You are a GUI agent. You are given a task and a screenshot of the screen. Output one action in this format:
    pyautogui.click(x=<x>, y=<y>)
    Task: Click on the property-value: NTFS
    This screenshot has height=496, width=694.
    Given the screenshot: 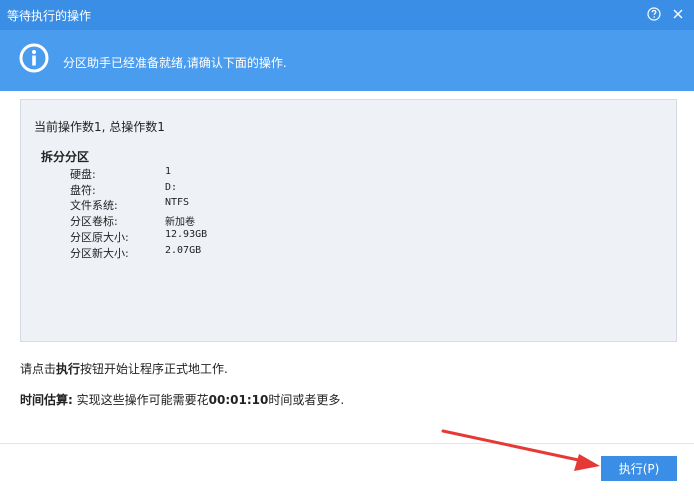 What is the action you would take?
    pyautogui.click(x=177, y=202)
    